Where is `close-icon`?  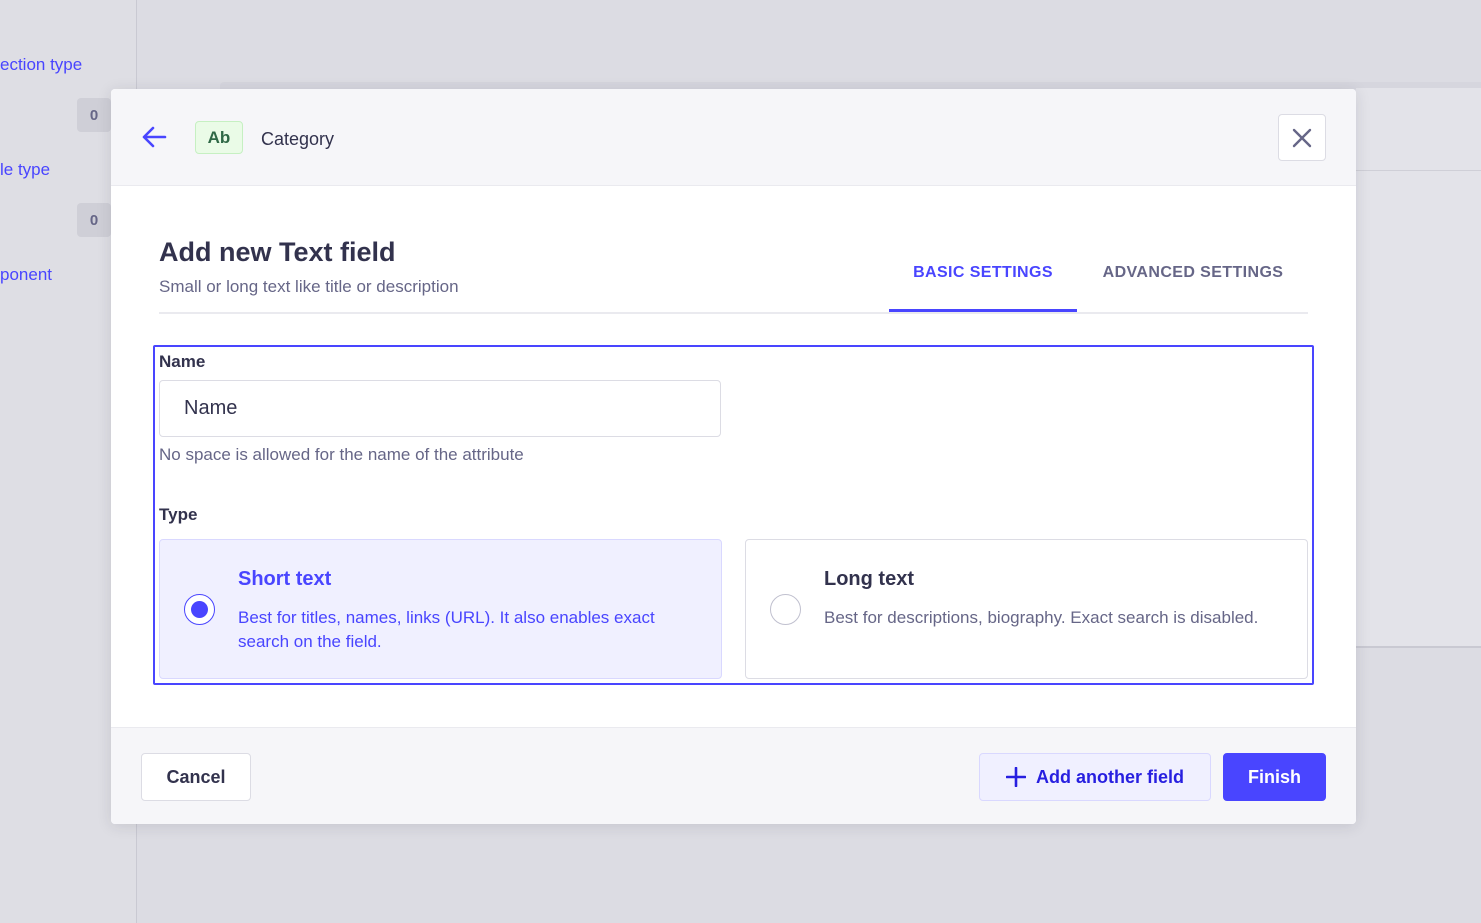
close-icon is located at coordinates (1302, 137).